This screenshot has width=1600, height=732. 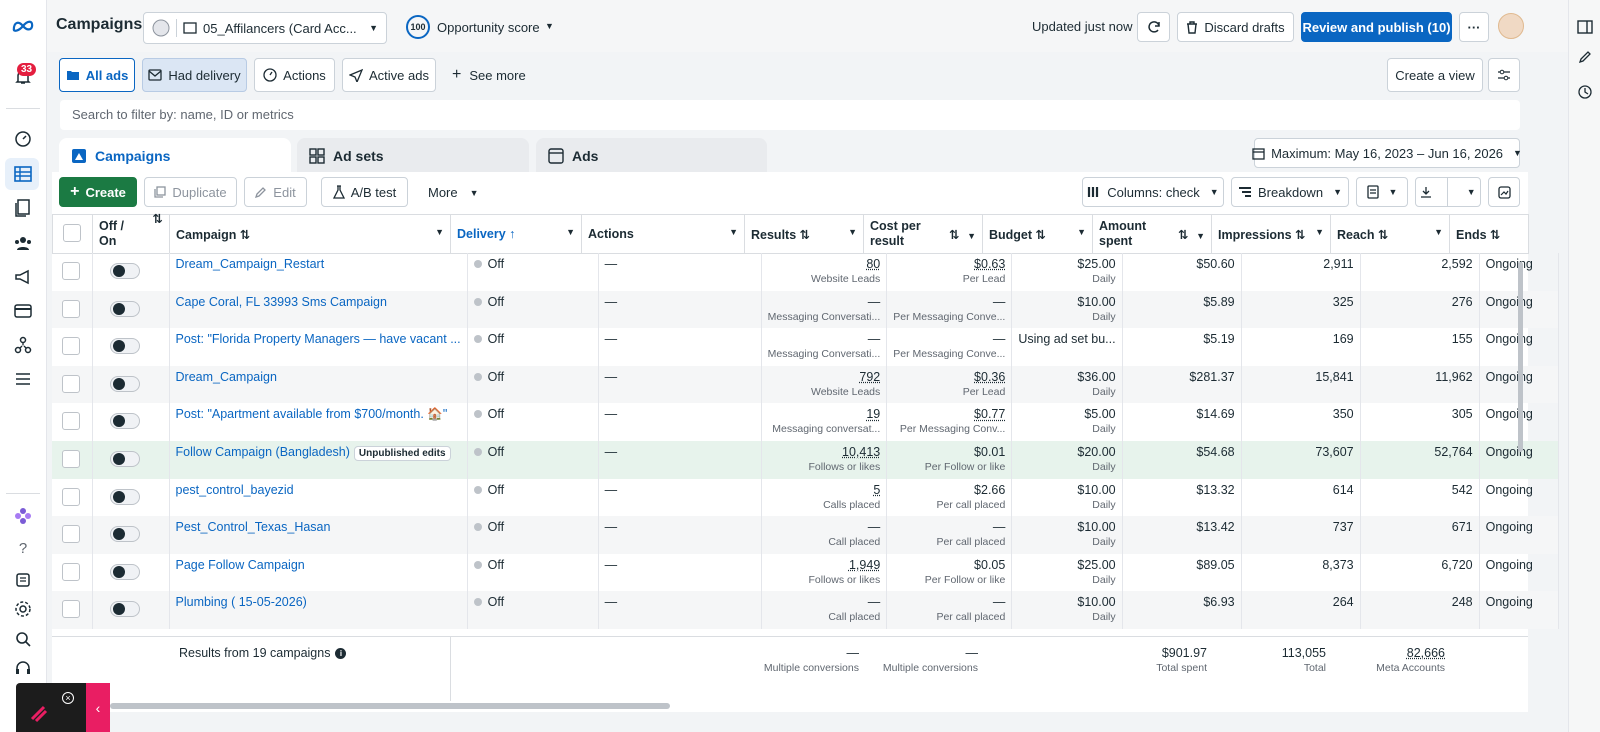 What do you see at coordinates (549, 26) in the screenshot?
I see `chevron-down-icon: ▼` at bounding box center [549, 26].